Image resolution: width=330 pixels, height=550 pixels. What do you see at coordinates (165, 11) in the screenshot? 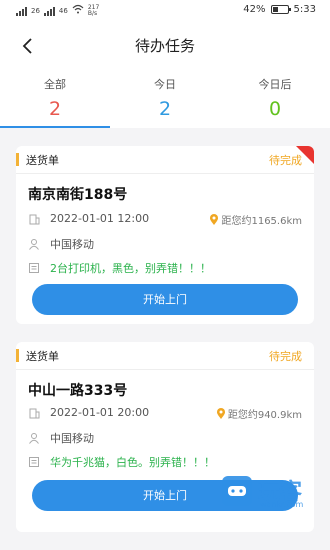
I see `status-bar: 26 46 217 B/s 42% 5:33` at bounding box center [165, 11].